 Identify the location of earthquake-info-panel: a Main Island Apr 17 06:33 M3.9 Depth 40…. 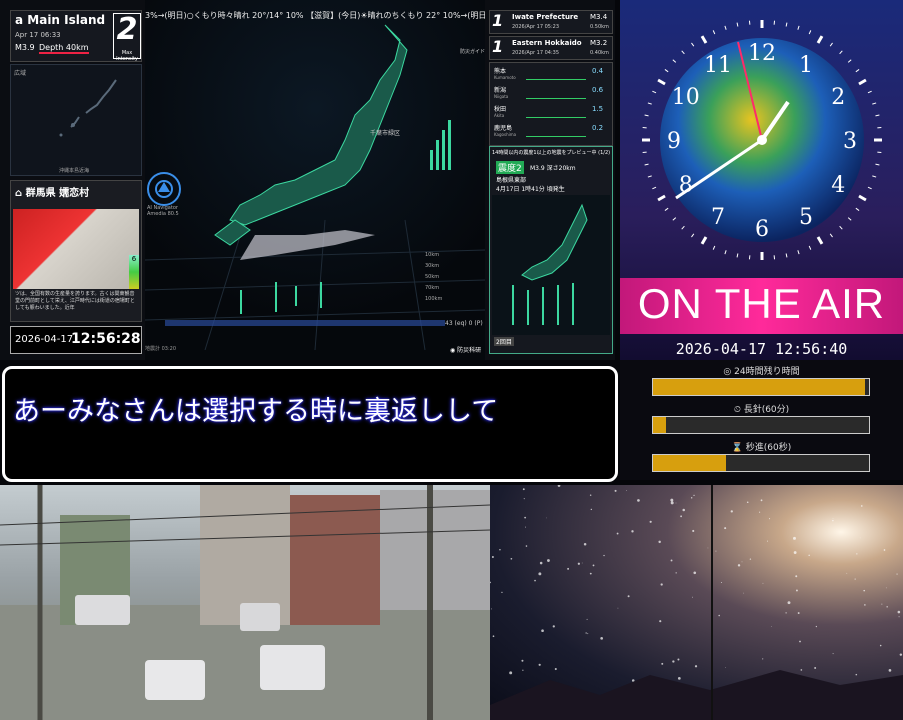
(72, 180).